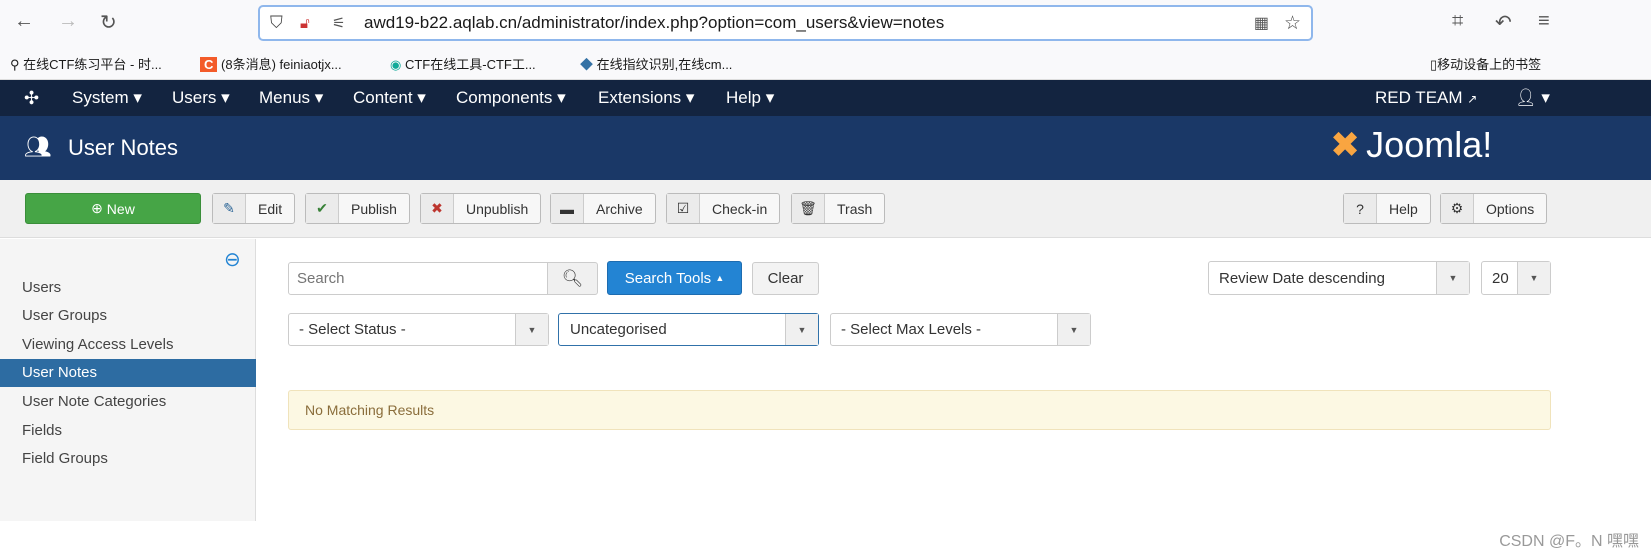 The image size is (1651, 557). Describe the element at coordinates (825, 148) in the screenshot. I see `page-header: 👥︎ User Notes ✖ Joomla!` at that location.